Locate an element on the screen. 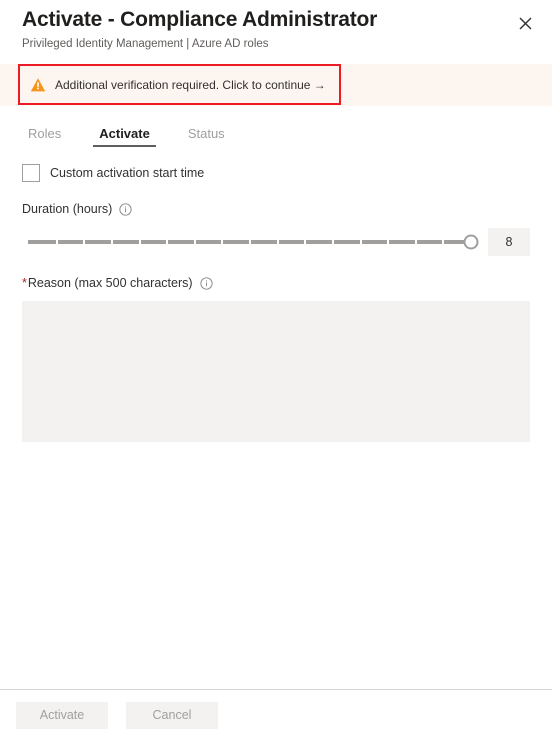 The height and width of the screenshot is (740, 552). close-glyph is located at coordinates (525, 23).